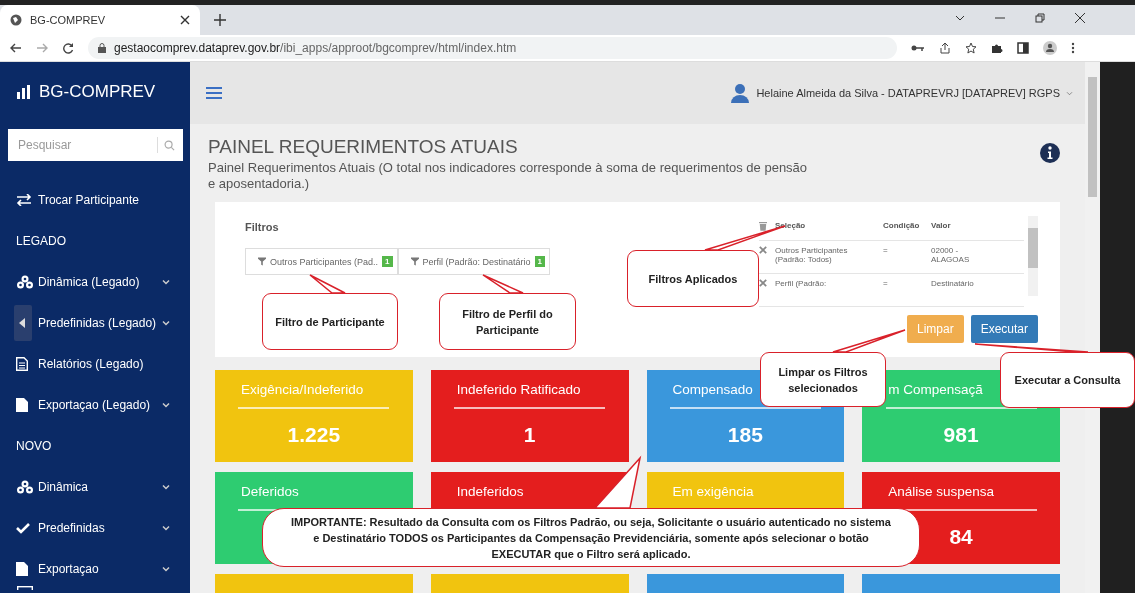 This screenshot has height=593, width=1135. Describe the element at coordinates (315, 48) in the screenshot. I see `url-text: gestaocomprev.dataprev.gov.br/ibi_apps/approot/bgcomprev/html/index.htm` at that location.